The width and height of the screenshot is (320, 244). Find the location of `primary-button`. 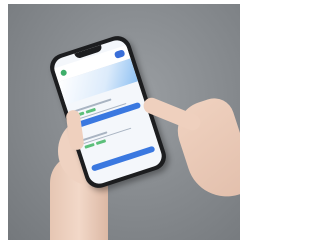

primary-button is located at coordinates (123, 158).